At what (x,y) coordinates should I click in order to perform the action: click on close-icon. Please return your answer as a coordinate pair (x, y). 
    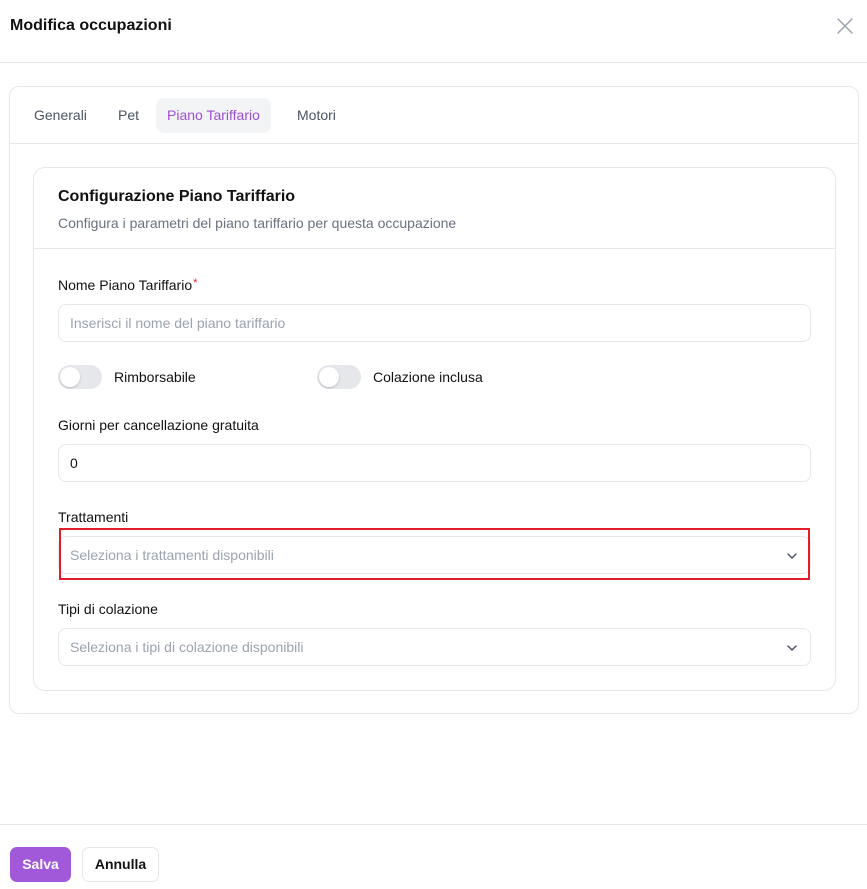
    Looking at the image, I should click on (845, 26).